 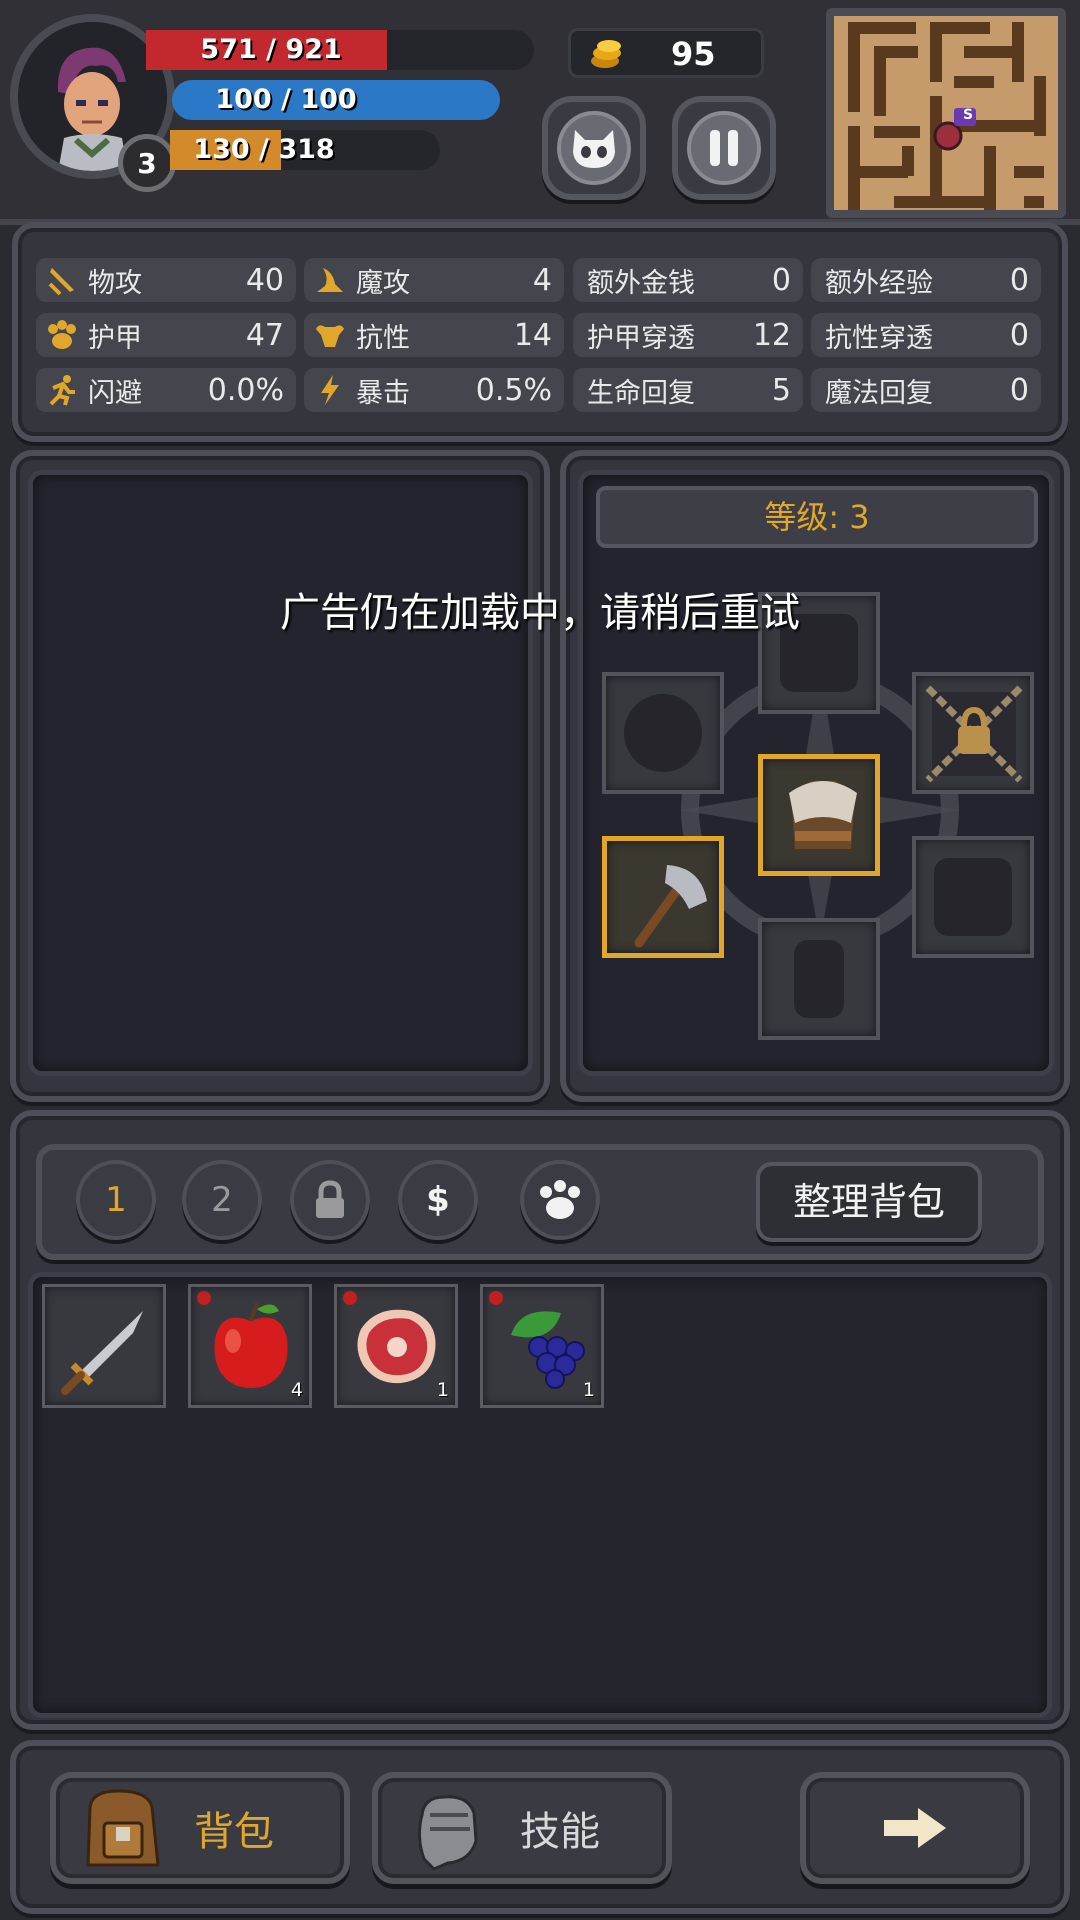 What do you see at coordinates (540, 613) in the screenshot?
I see `ad-loading-toast: 广告仍在加载中，请稍后重试` at bounding box center [540, 613].